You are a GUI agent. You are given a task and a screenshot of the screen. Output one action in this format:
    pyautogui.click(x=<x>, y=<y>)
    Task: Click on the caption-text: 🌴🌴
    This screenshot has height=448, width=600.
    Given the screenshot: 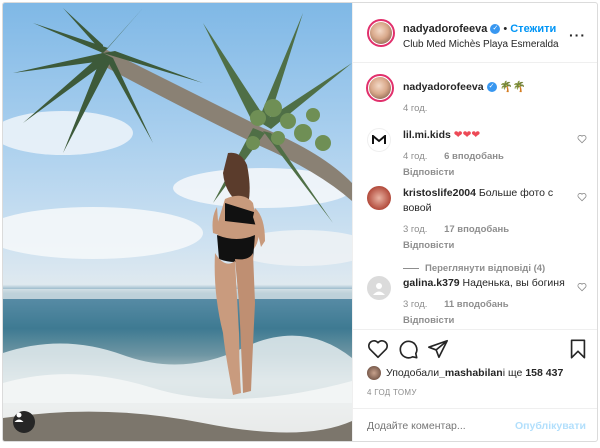 What is the action you would take?
    pyautogui.click(x=512, y=87)
    